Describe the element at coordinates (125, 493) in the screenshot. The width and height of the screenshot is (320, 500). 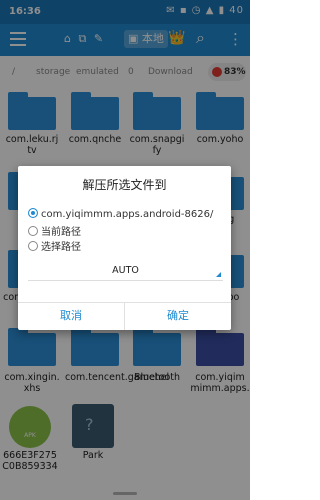
I see `home-indicator` at that location.